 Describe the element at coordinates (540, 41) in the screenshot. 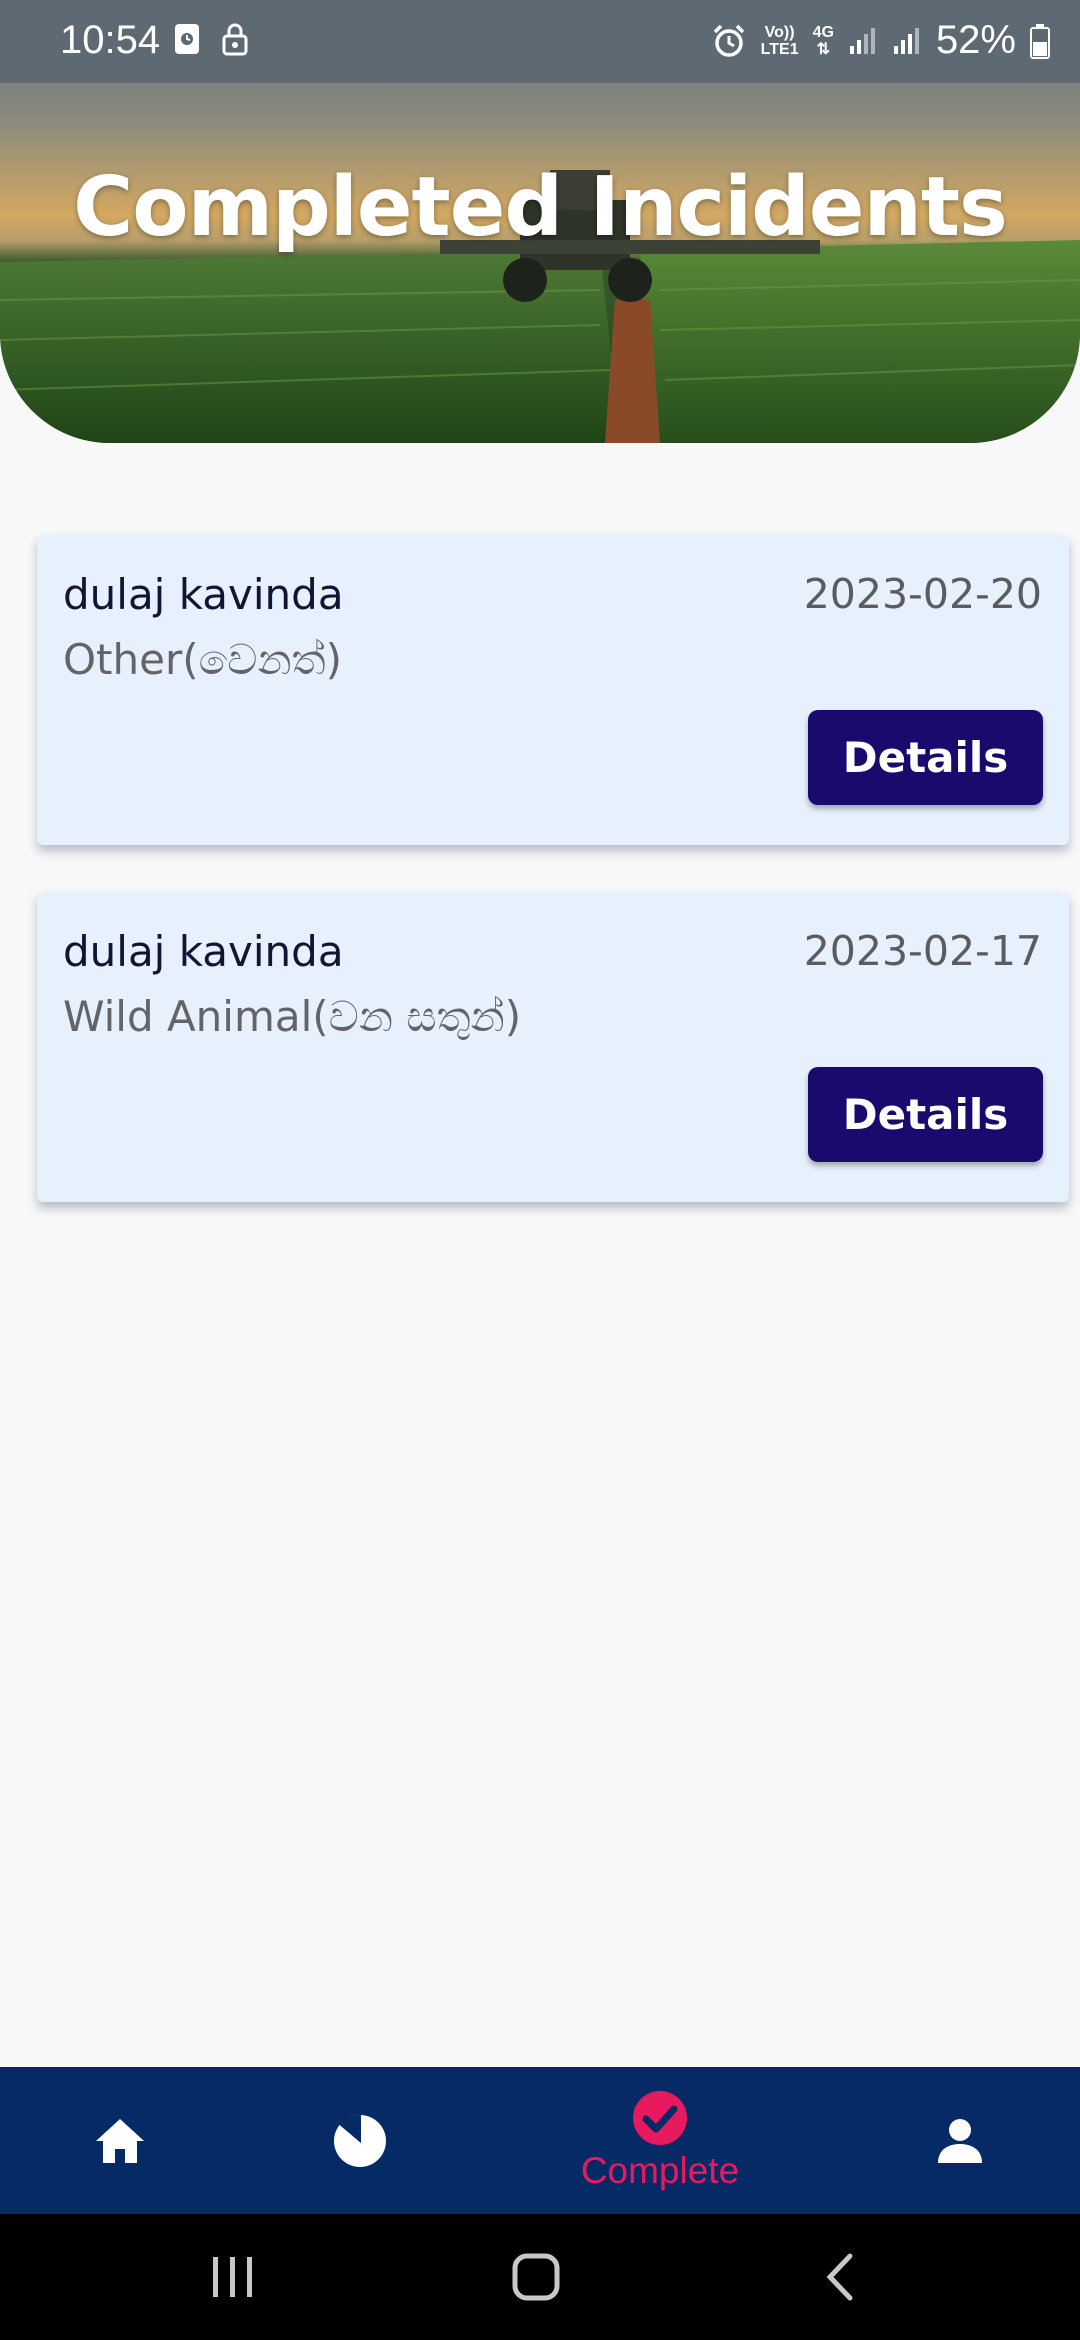

I see `status-bar: 10:54 Vo)) LTE1 4G ⇅ 52%` at that location.